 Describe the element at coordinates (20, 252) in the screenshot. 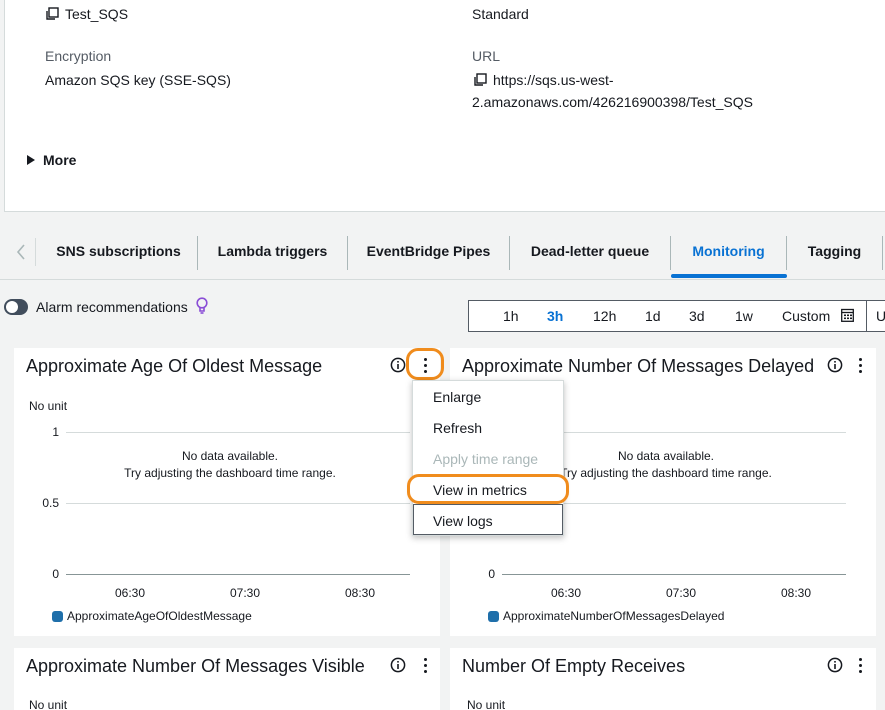

I see `chevron-left-icon` at that location.